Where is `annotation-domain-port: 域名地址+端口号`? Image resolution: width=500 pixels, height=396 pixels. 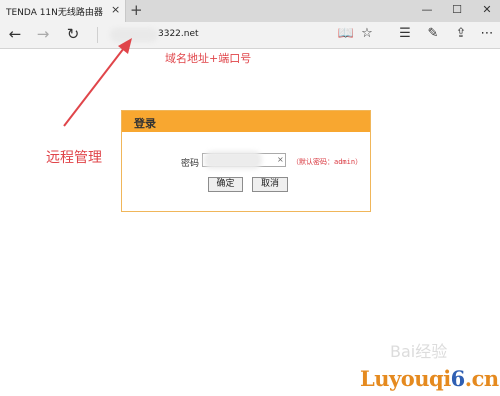 annotation-domain-port: 域名地址+端口号 is located at coordinates (208, 58).